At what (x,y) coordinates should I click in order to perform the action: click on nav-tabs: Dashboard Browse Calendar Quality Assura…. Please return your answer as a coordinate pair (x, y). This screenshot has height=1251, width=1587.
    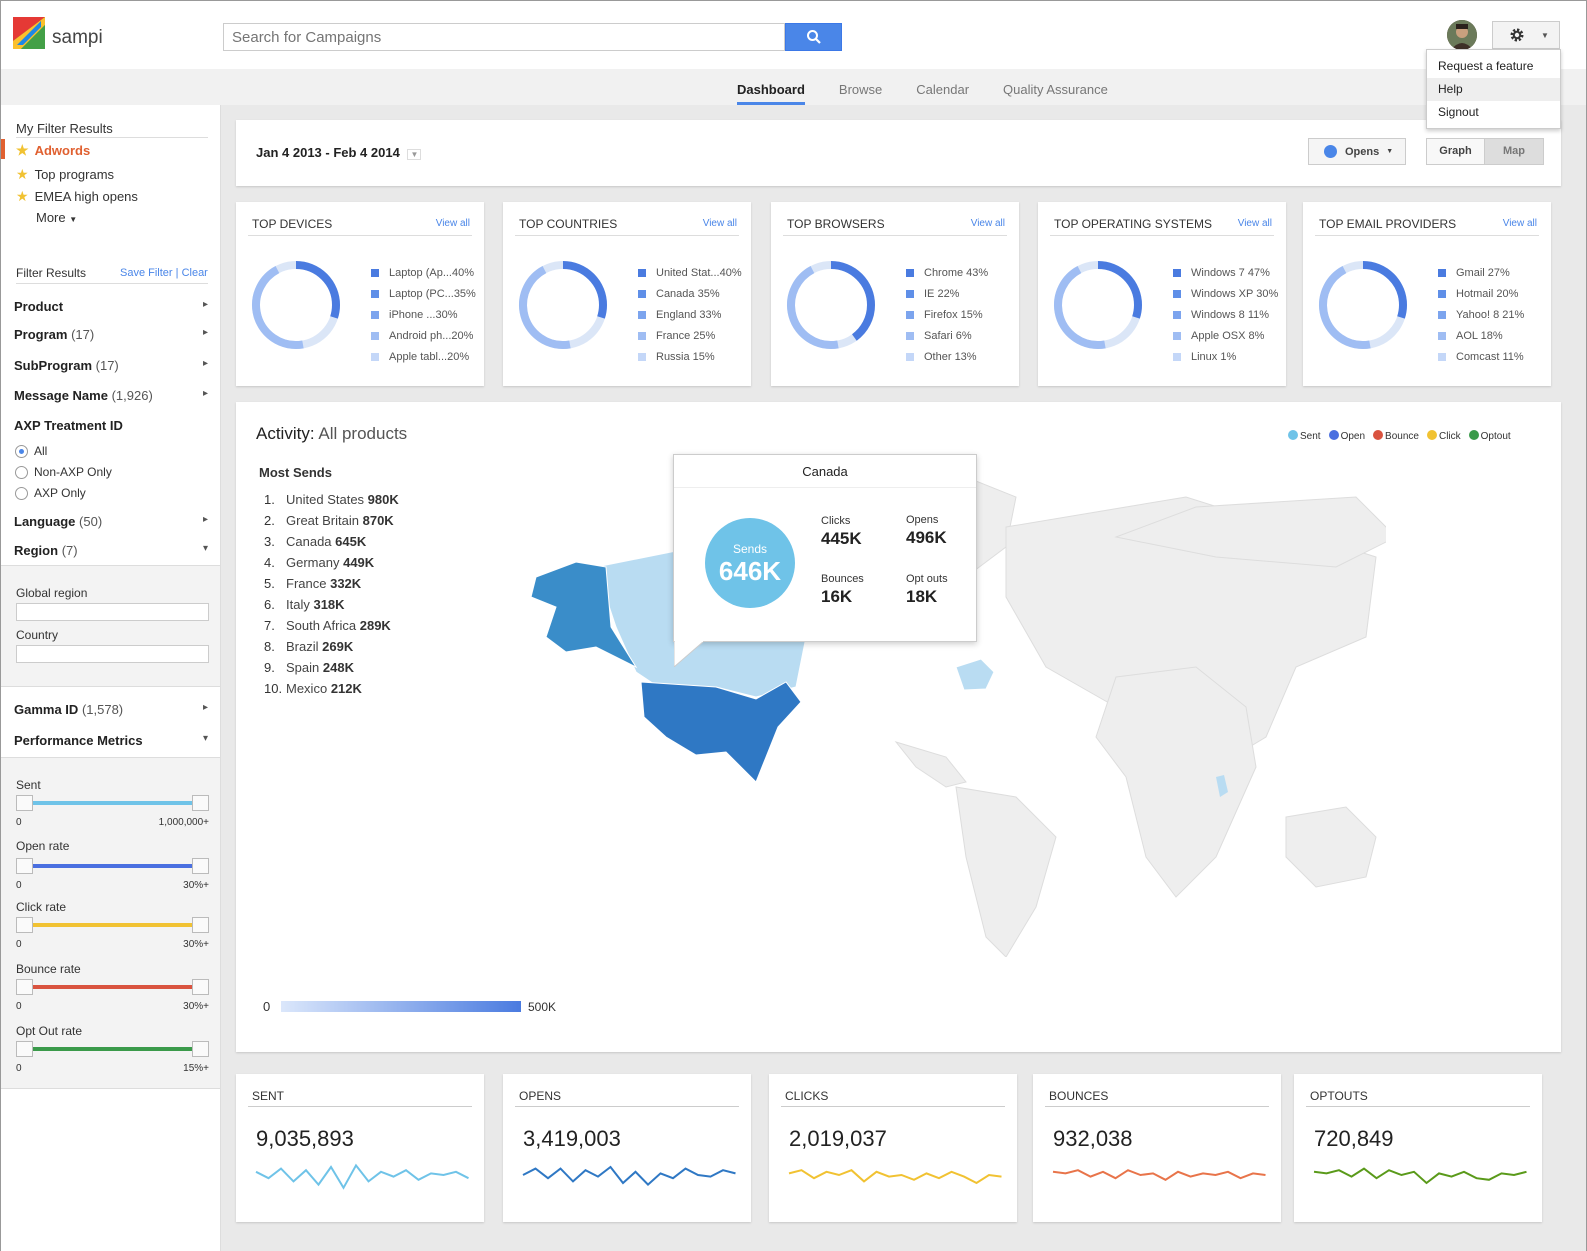
    Looking at the image, I should click on (939, 93).